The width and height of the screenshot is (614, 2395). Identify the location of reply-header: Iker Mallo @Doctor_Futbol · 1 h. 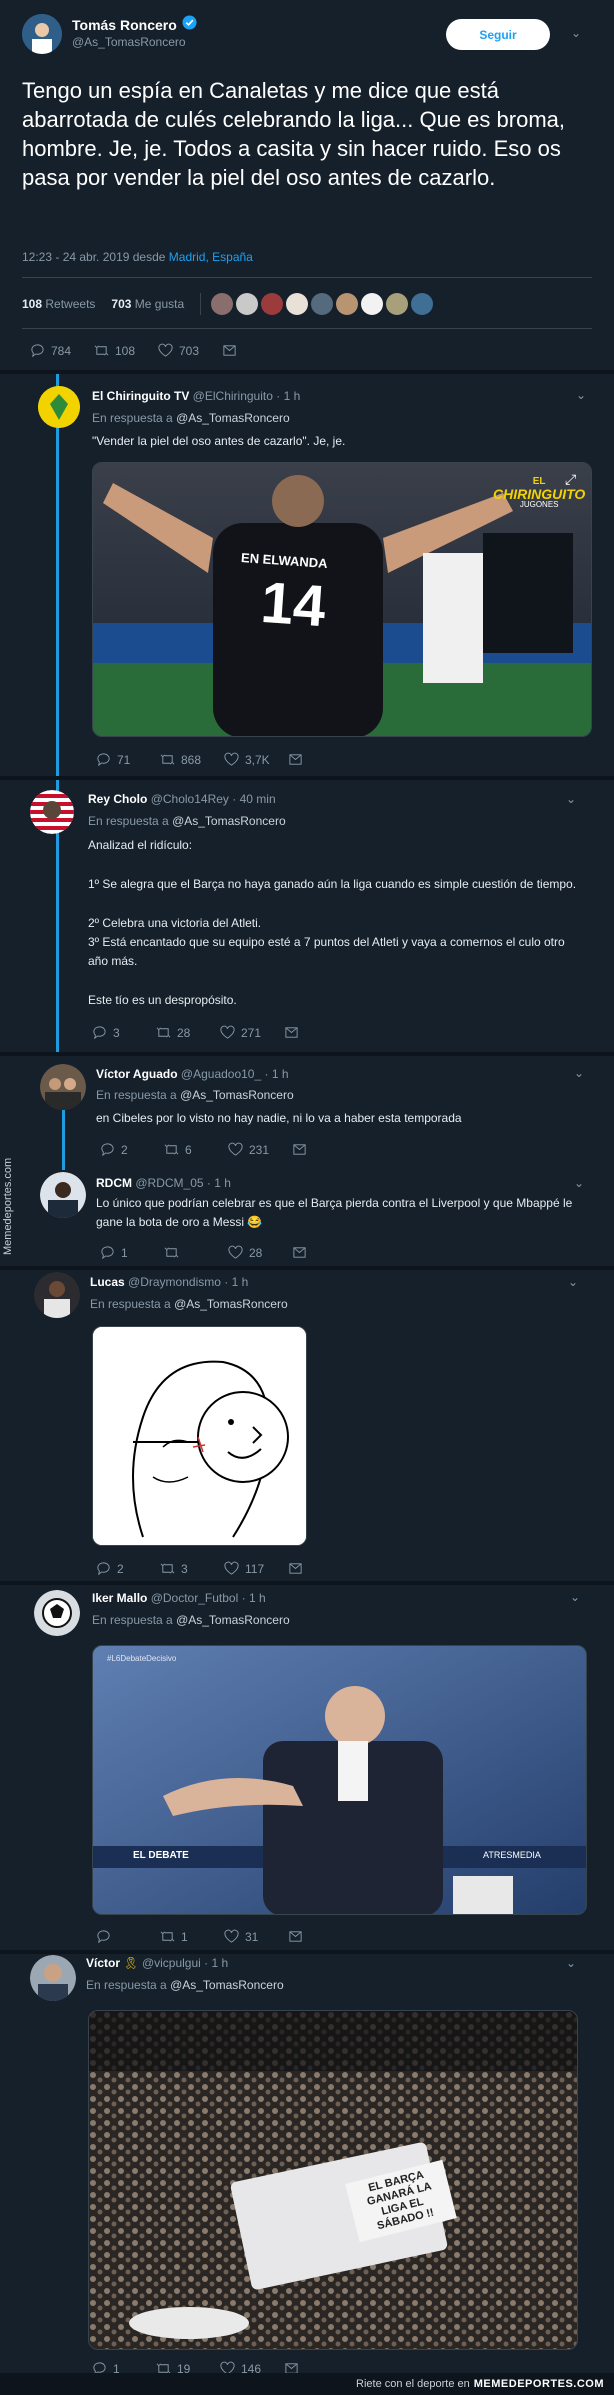
(179, 1598).